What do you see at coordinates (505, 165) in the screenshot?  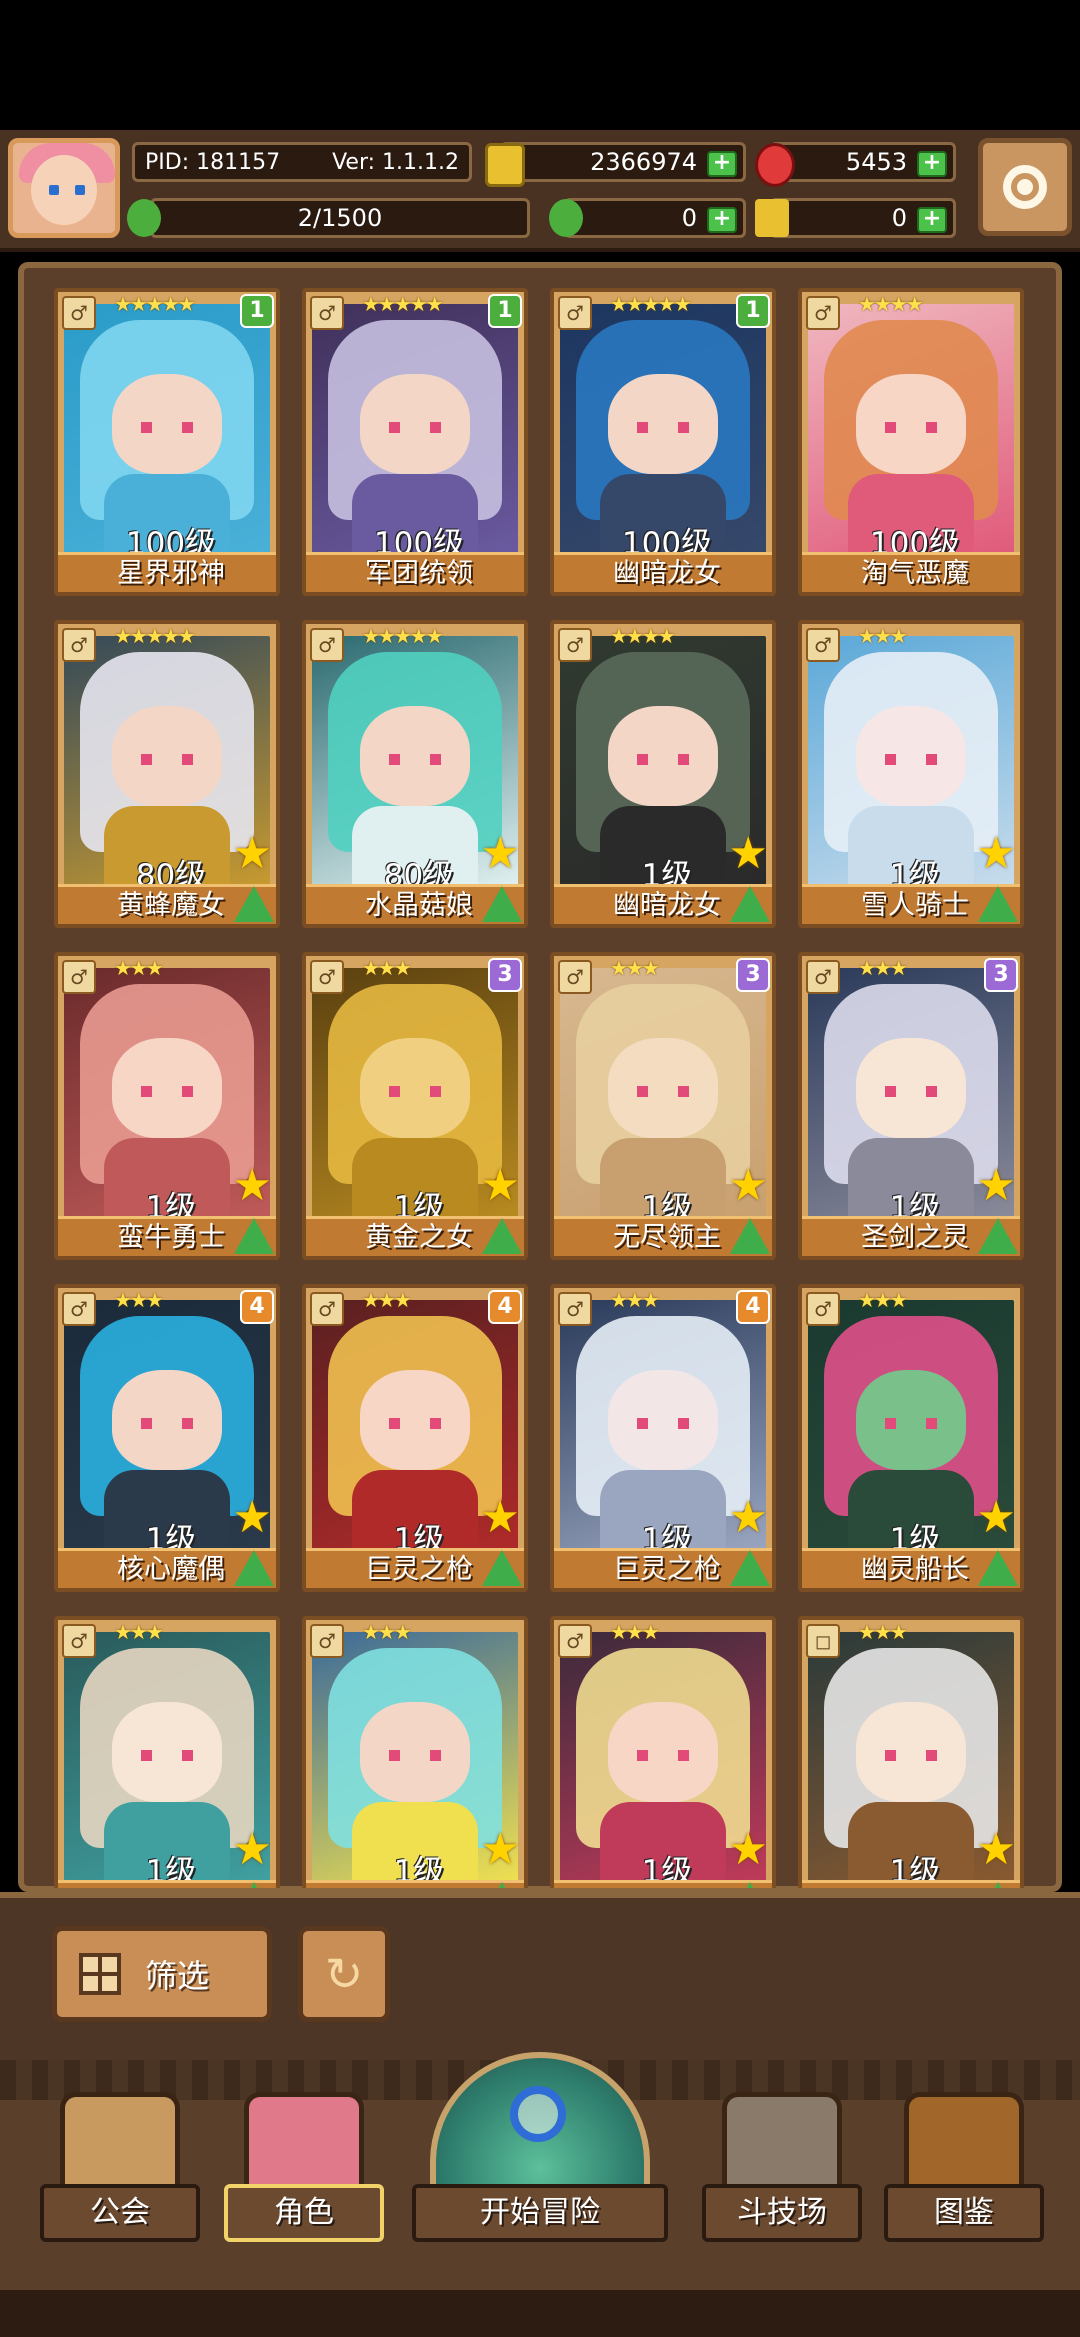 I see `gold-coin-icon` at bounding box center [505, 165].